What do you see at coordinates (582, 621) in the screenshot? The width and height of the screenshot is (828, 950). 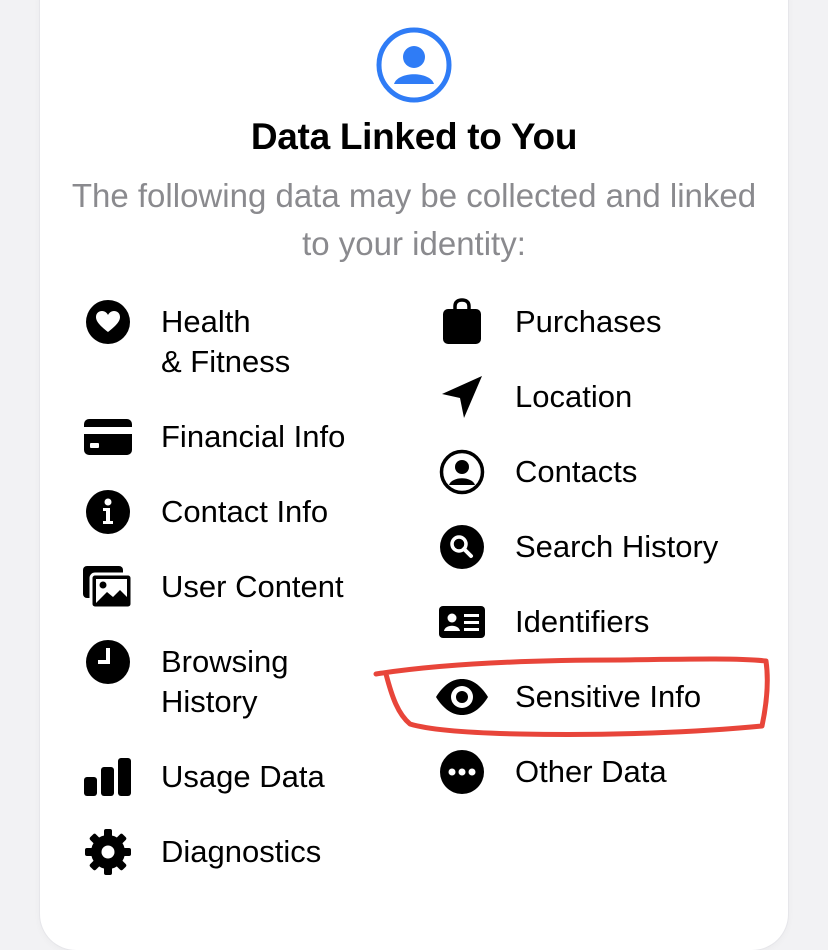 I see `data-item-label: Identifiers` at bounding box center [582, 621].